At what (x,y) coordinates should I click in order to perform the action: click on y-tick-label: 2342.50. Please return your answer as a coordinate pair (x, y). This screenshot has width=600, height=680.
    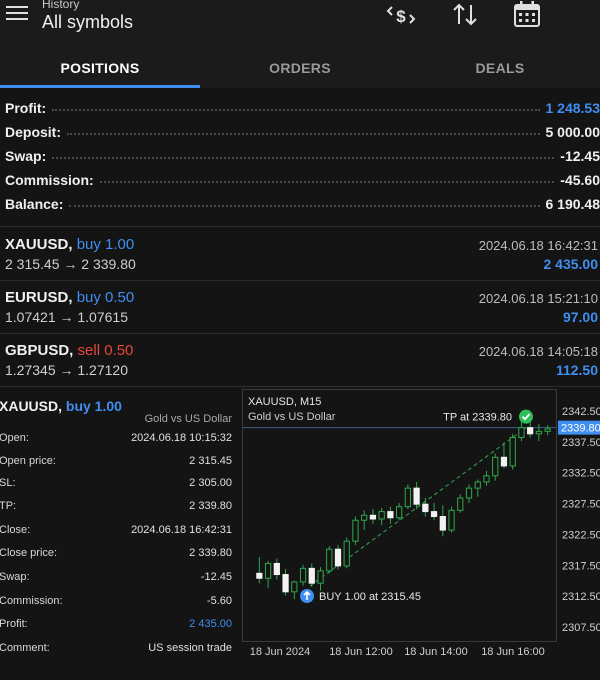
    Looking at the image, I should click on (581, 412).